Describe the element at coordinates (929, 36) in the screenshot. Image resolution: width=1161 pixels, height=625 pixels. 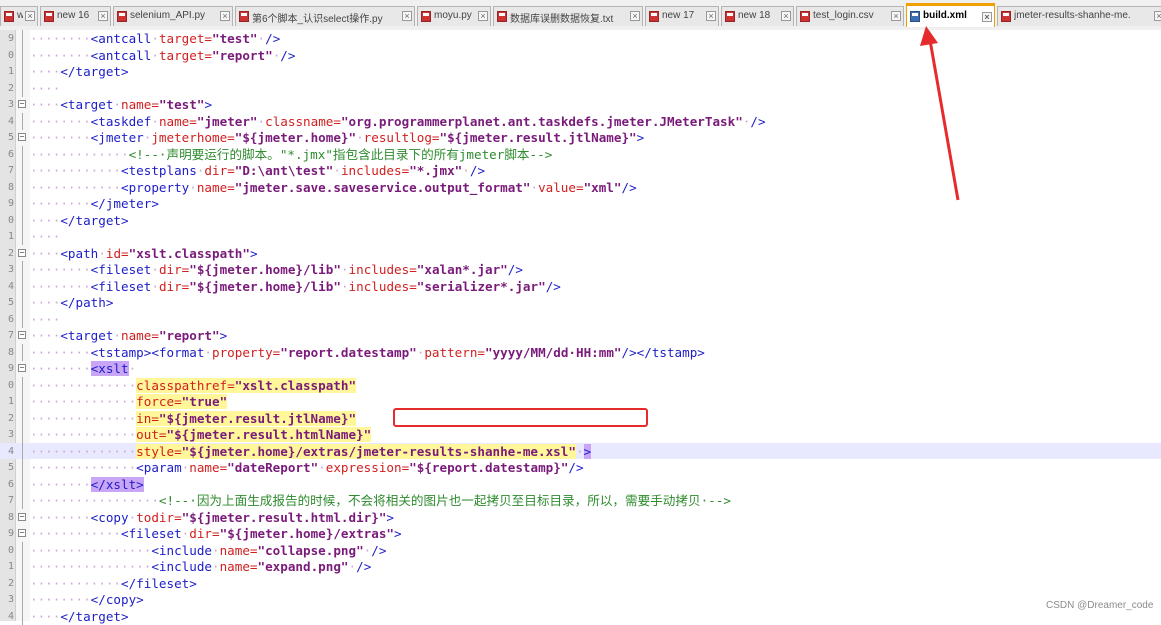
I see `arrow-head` at that location.